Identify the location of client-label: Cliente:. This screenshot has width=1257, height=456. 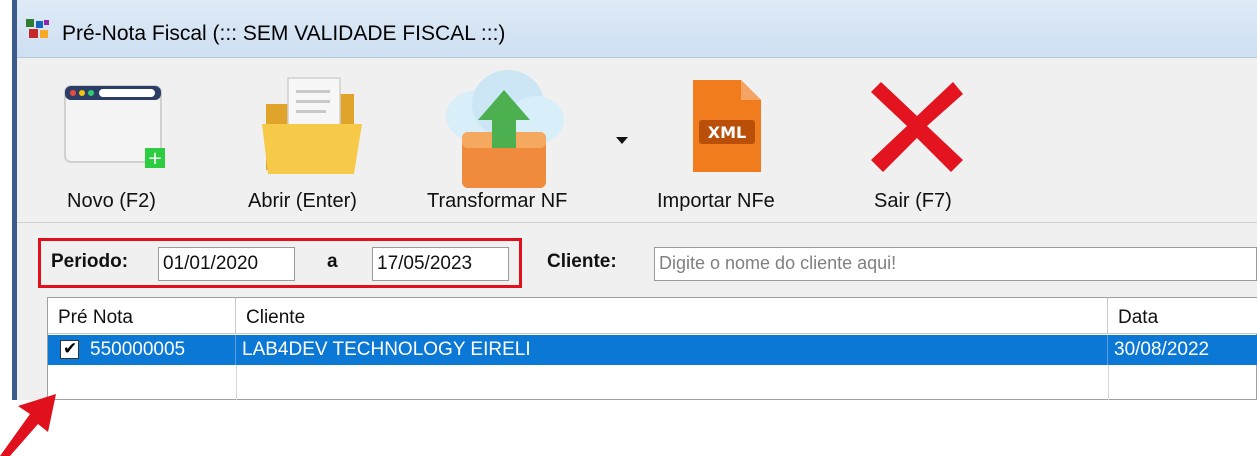
(582, 261).